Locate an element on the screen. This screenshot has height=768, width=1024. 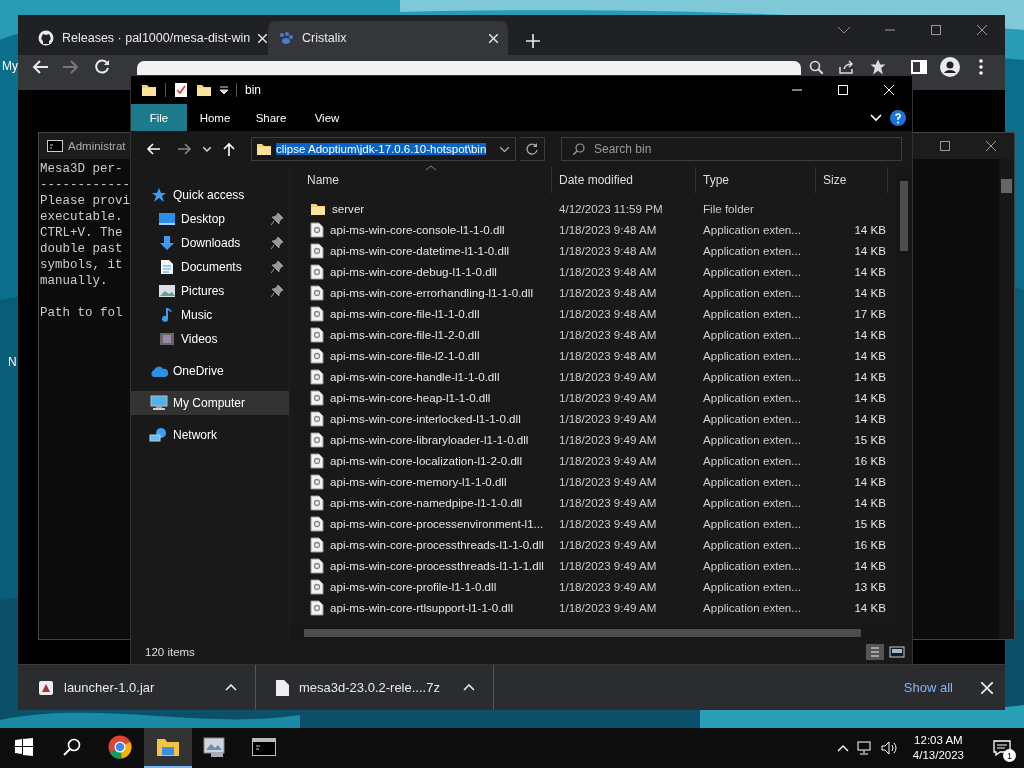
nav-item: Downloads is located at coordinates (210, 243).